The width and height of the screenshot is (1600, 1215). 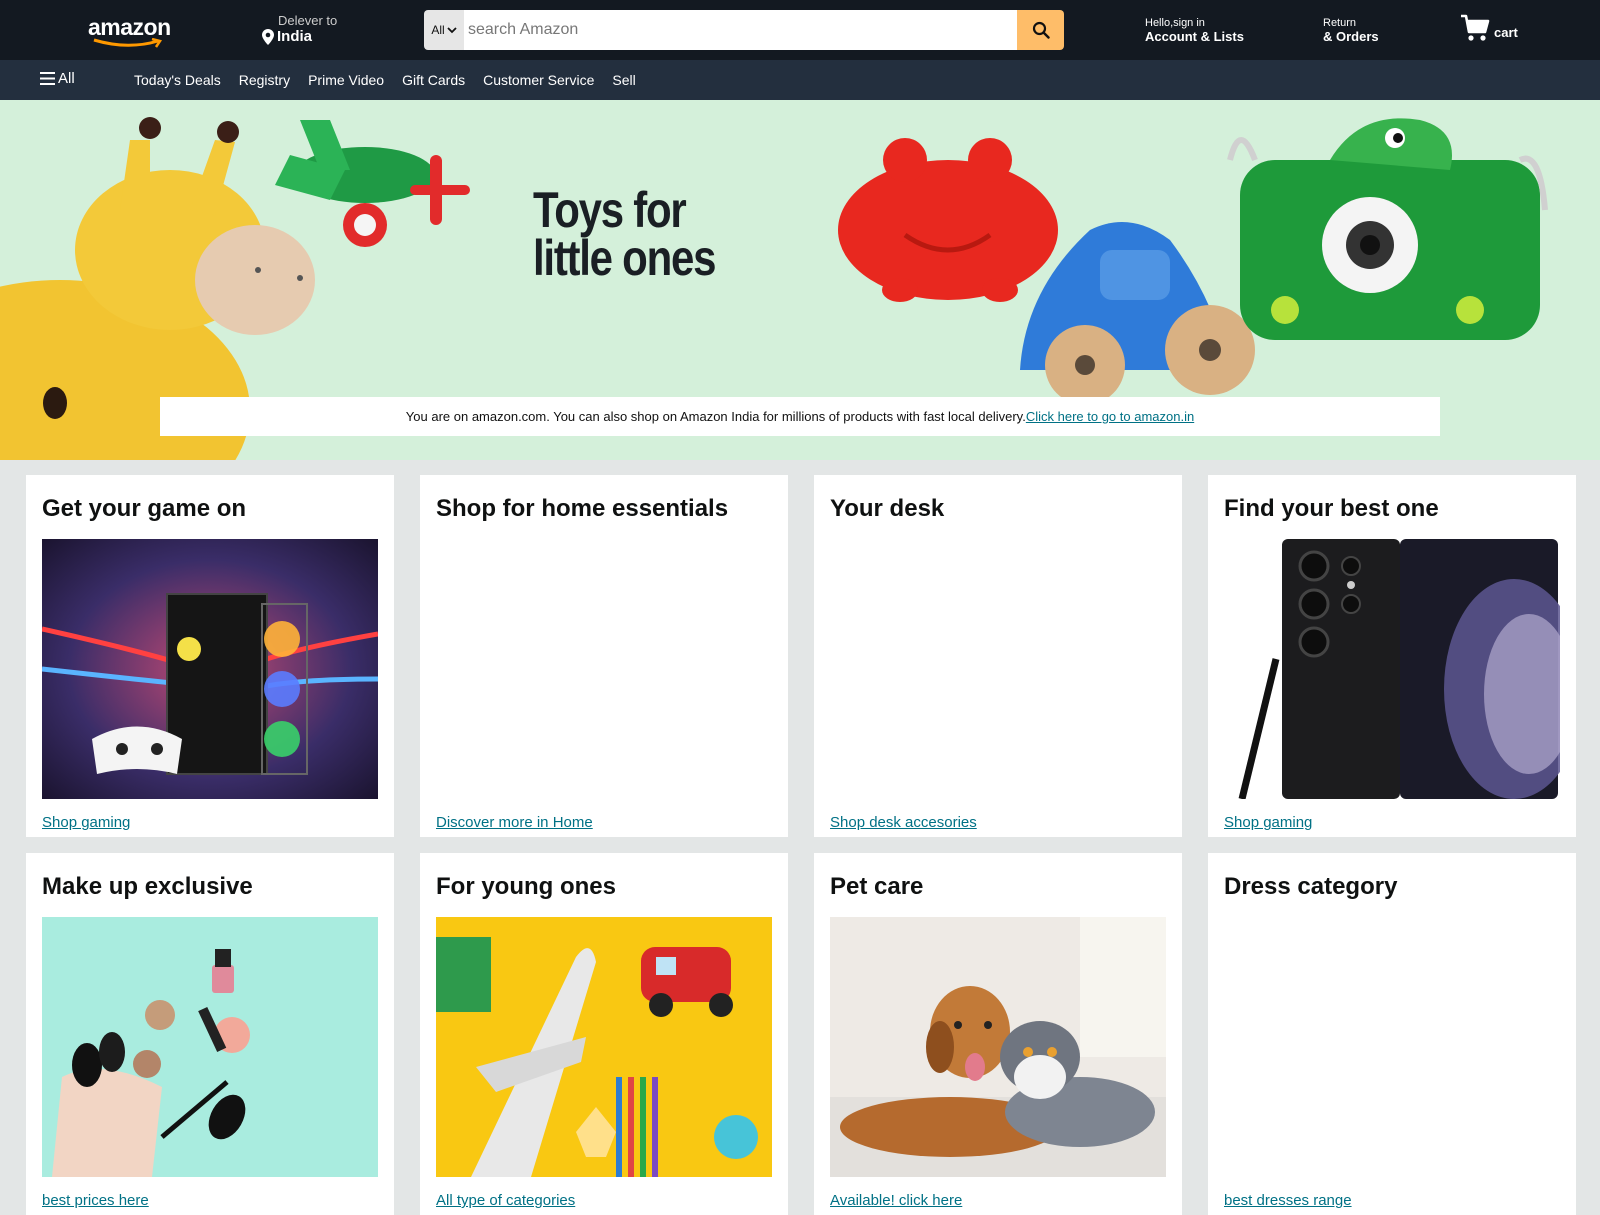 I want to click on subnav-link-registry: Registry, so click(x=264, y=80).